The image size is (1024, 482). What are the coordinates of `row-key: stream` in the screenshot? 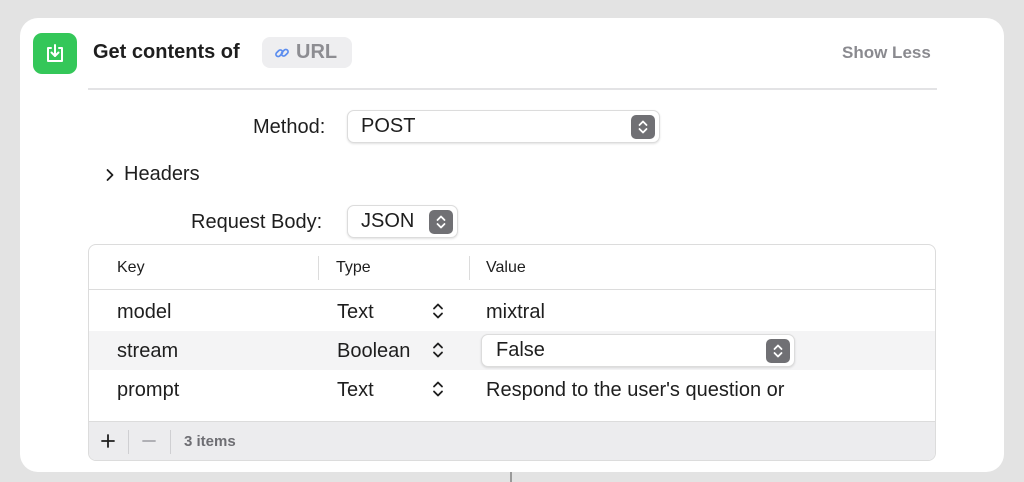 It's located at (147, 351).